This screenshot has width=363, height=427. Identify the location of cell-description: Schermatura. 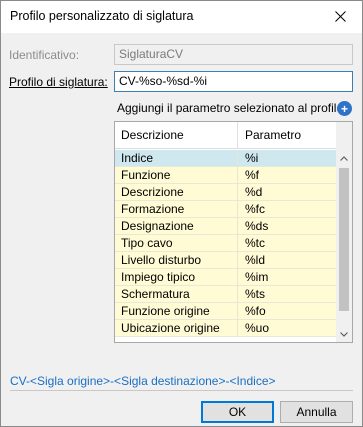
(155, 294).